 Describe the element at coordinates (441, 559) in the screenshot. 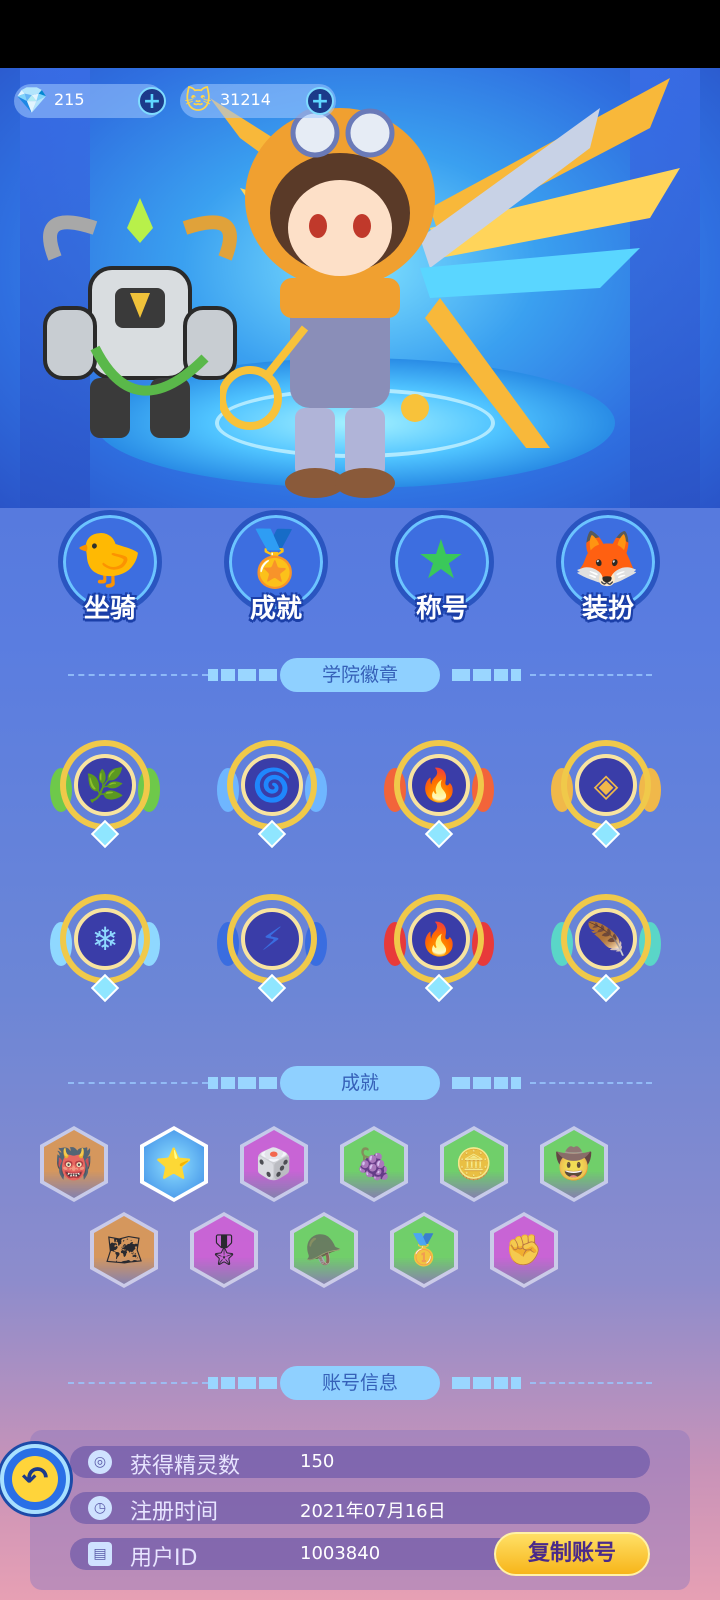

I see `star-shield-icon: ★` at that location.